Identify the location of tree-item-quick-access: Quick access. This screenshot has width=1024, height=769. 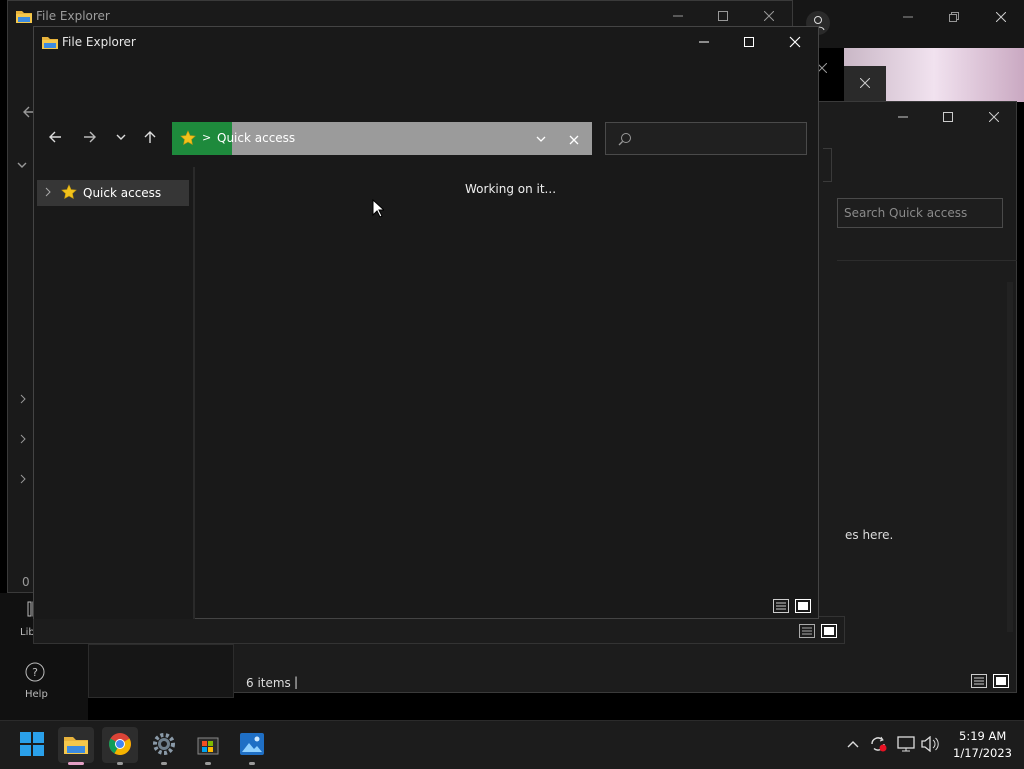
(113, 193).